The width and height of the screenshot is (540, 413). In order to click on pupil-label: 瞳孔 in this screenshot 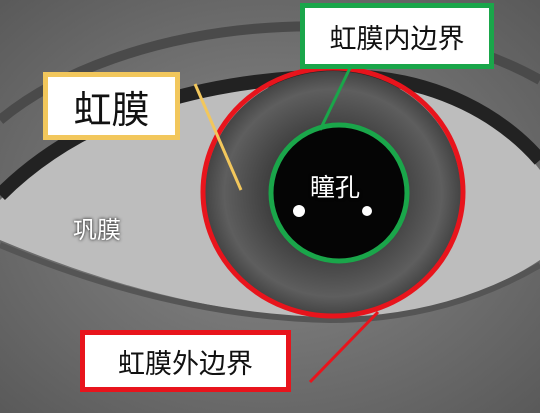, I will do `click(335, 187)`.